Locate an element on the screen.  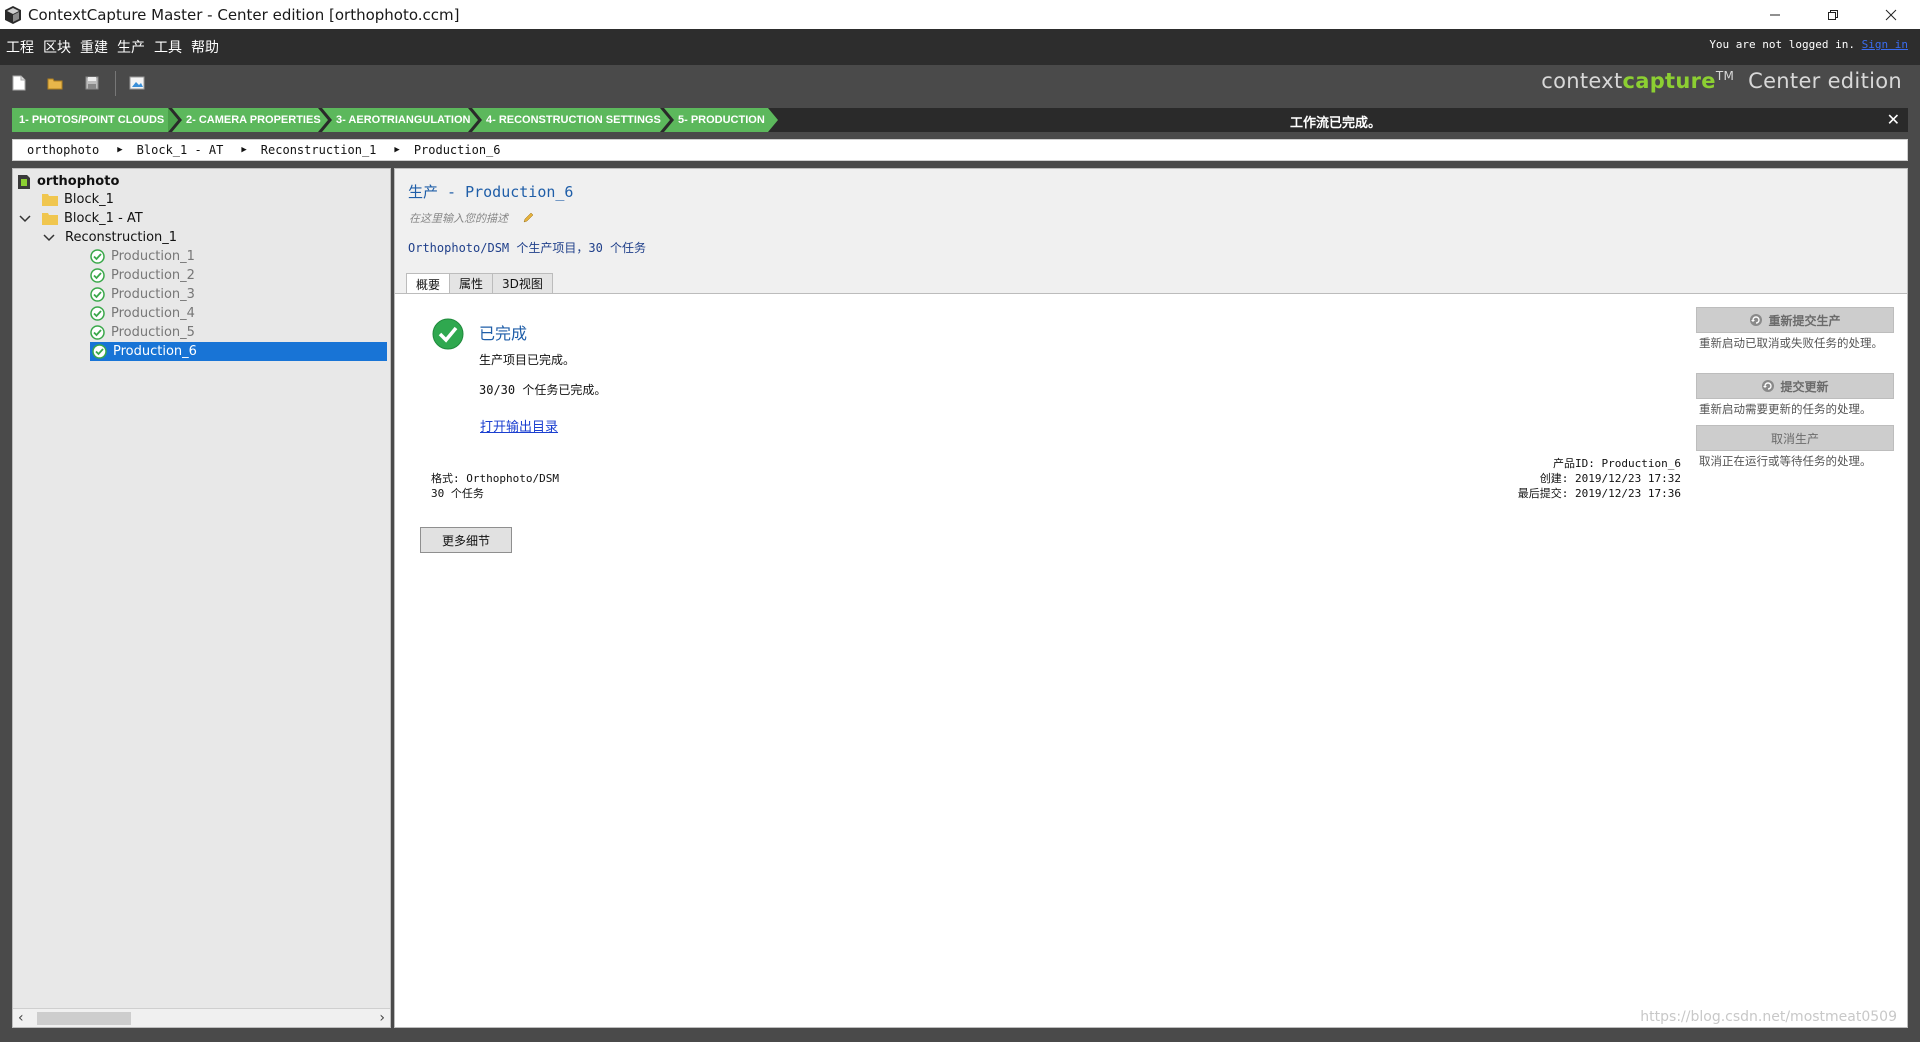
workflow-step-production: 5- PRODUCTION is located at coordinates (721, 120).